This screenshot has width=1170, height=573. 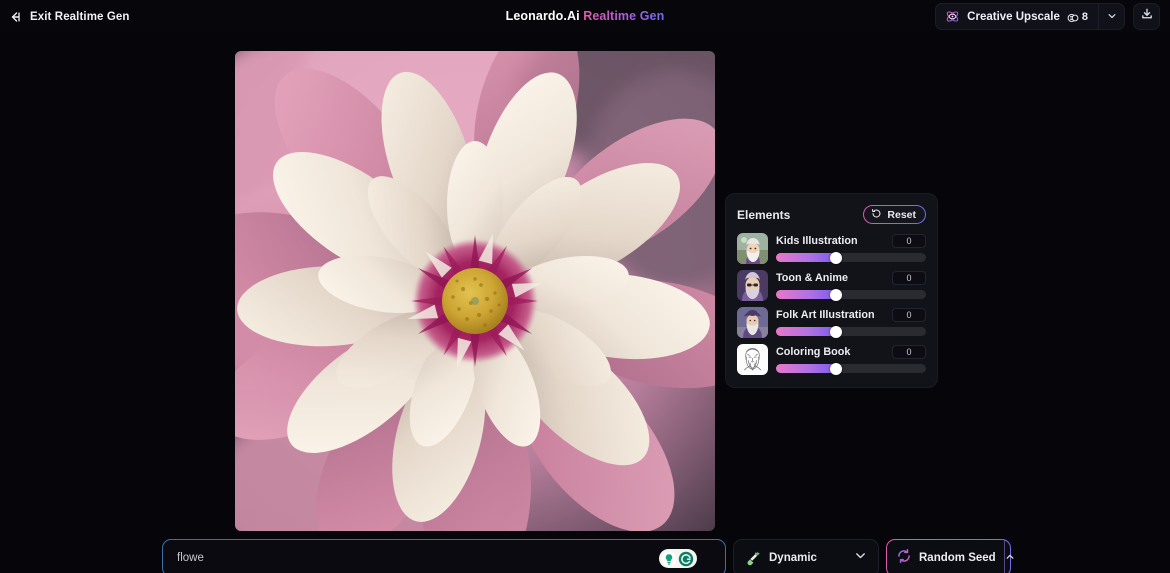 I want to click on creative-upscale-button: Creative Upscale 8, so click(x=1017, y=16).